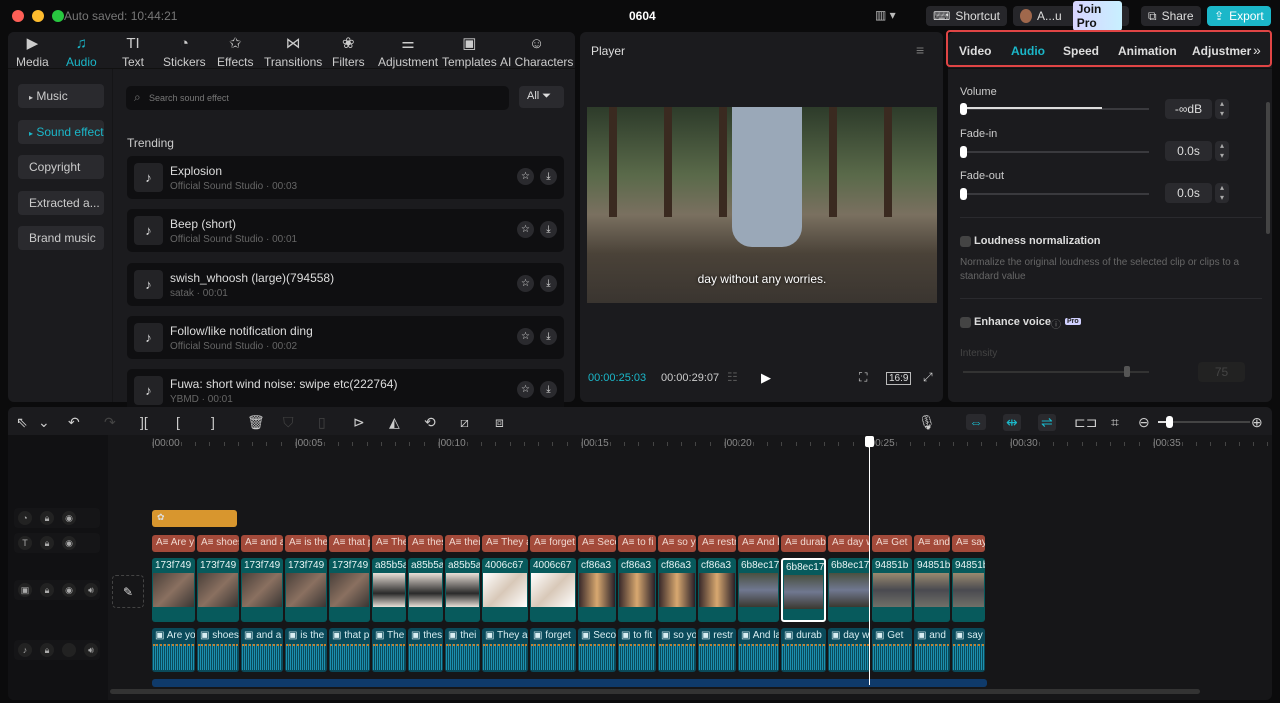 The height and width of the screenshot is (703, 1280). I want to click on enhance-voice-checkbox, so click(965, 322).